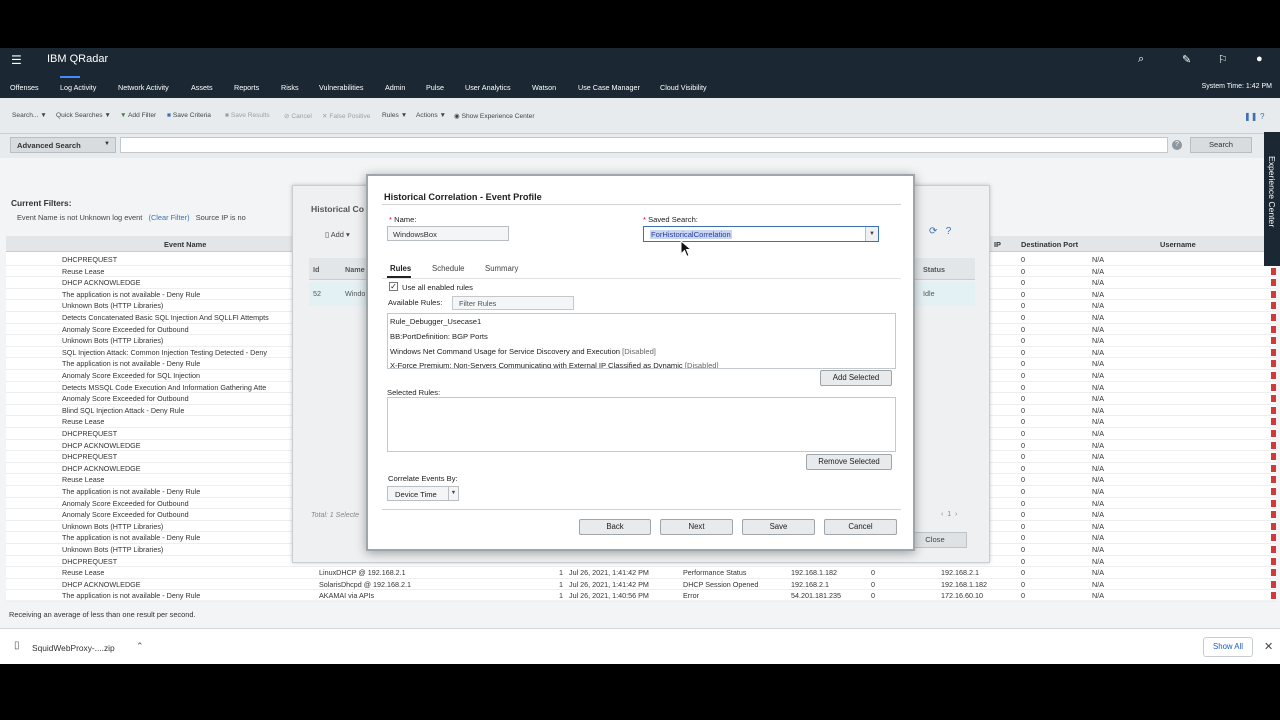  What do you see at coordinates (448, 233) in the screenshot?
I see `name-input: WindowsBox` at bounding box center [448, 233].